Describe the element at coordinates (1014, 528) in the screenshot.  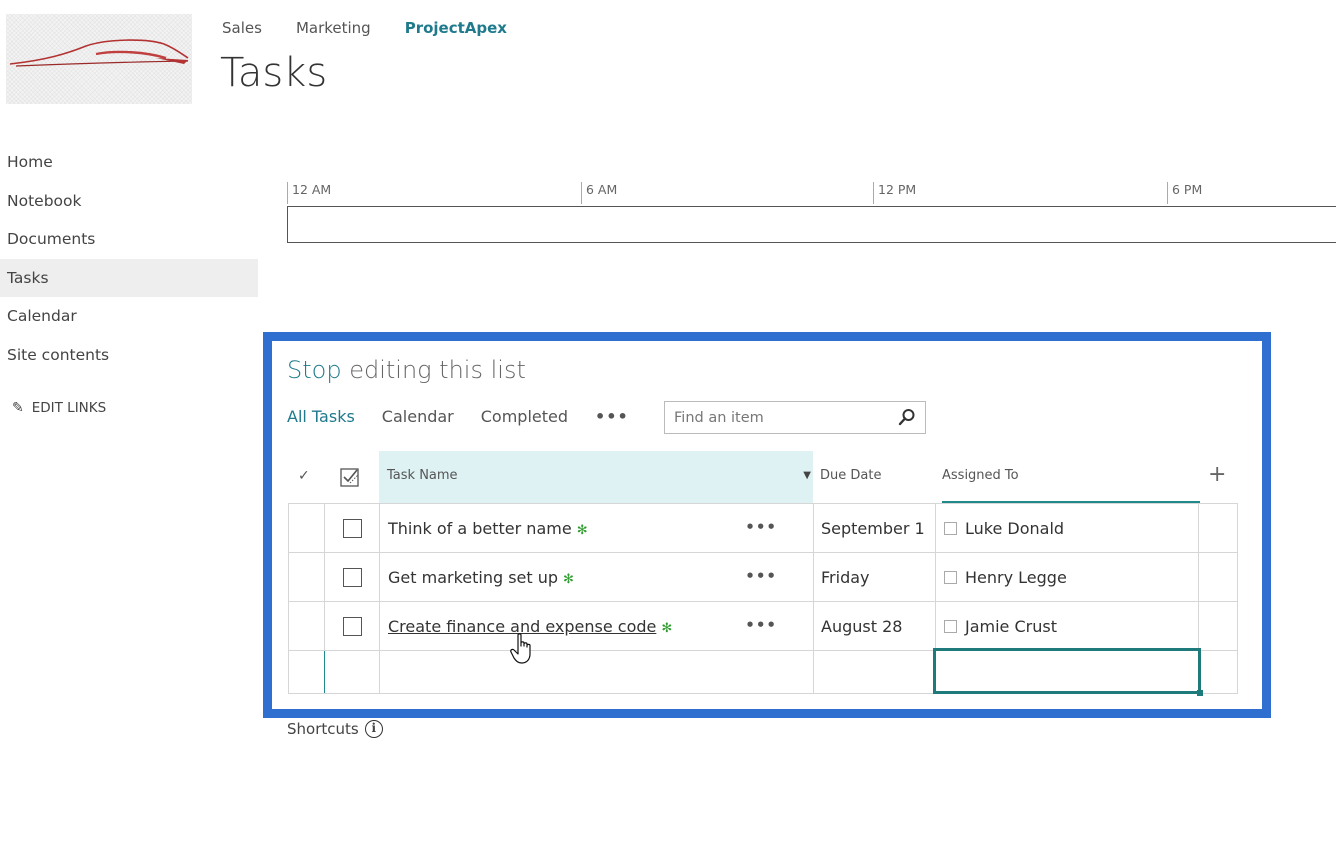
I see `assignee-name: Luke Donald` at that location.